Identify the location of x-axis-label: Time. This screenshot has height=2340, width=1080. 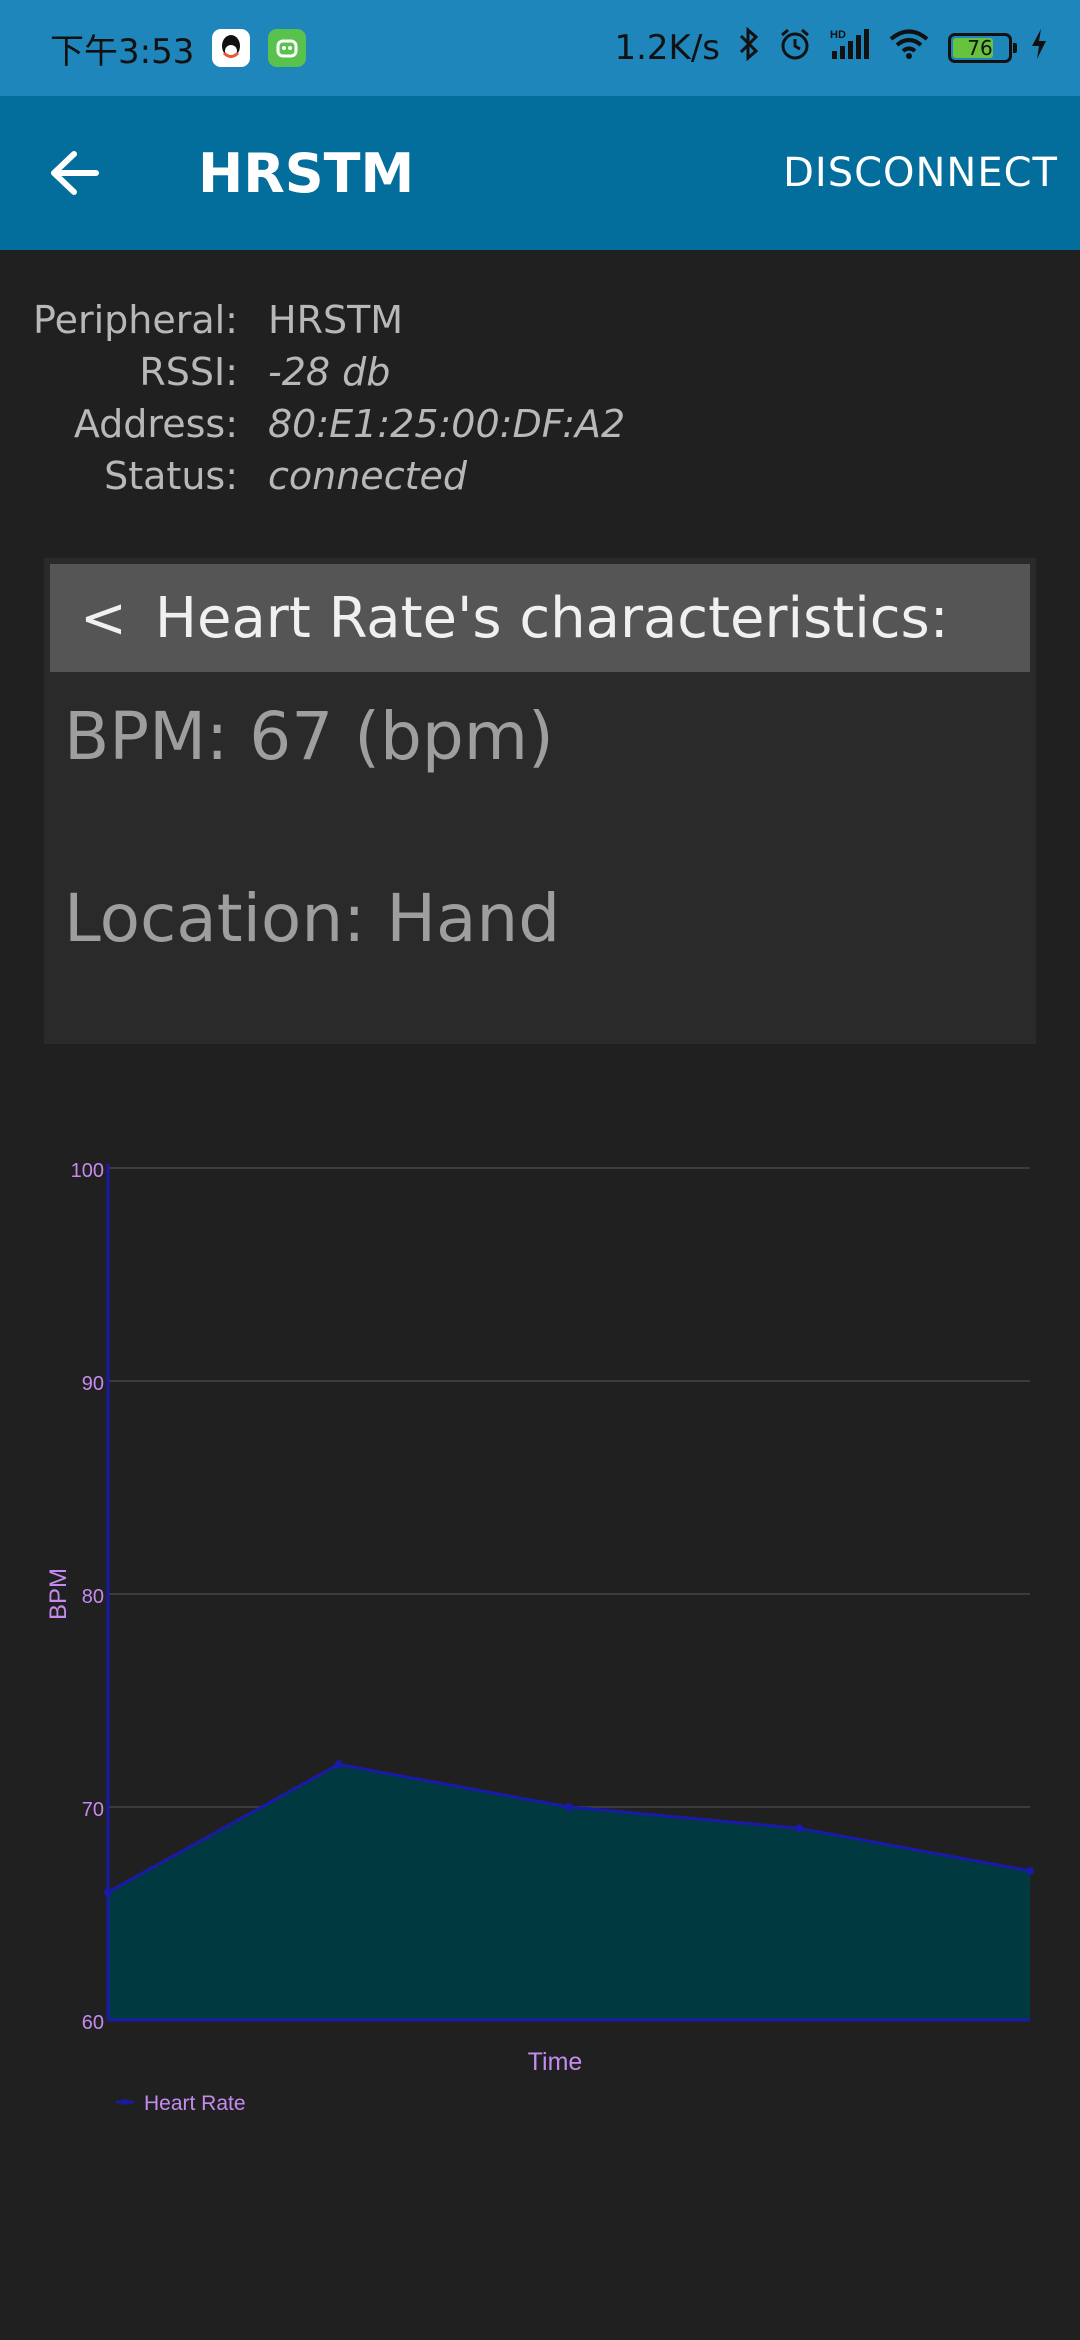
(555, 2062).